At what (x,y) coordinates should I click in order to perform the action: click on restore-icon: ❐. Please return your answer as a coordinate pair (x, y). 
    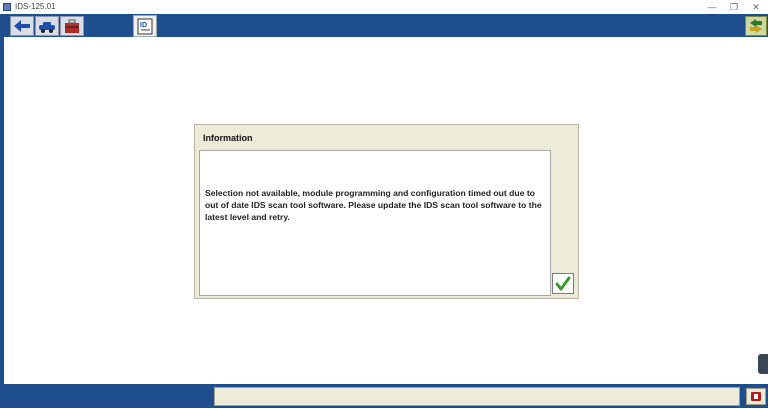
    Looking at the image, I should click on (734, 7).